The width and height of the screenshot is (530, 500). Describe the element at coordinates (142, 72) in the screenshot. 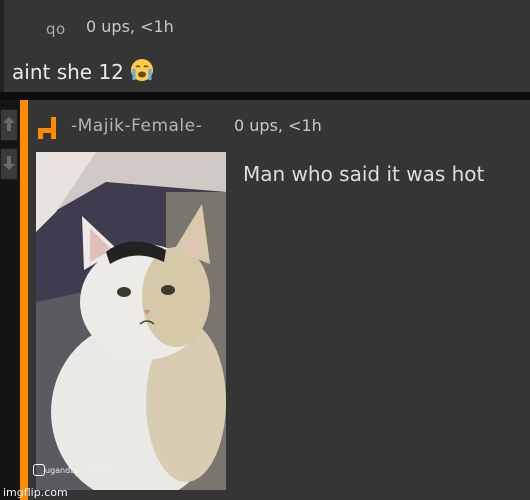

I see `loudly-crying-face-icon` at that location.